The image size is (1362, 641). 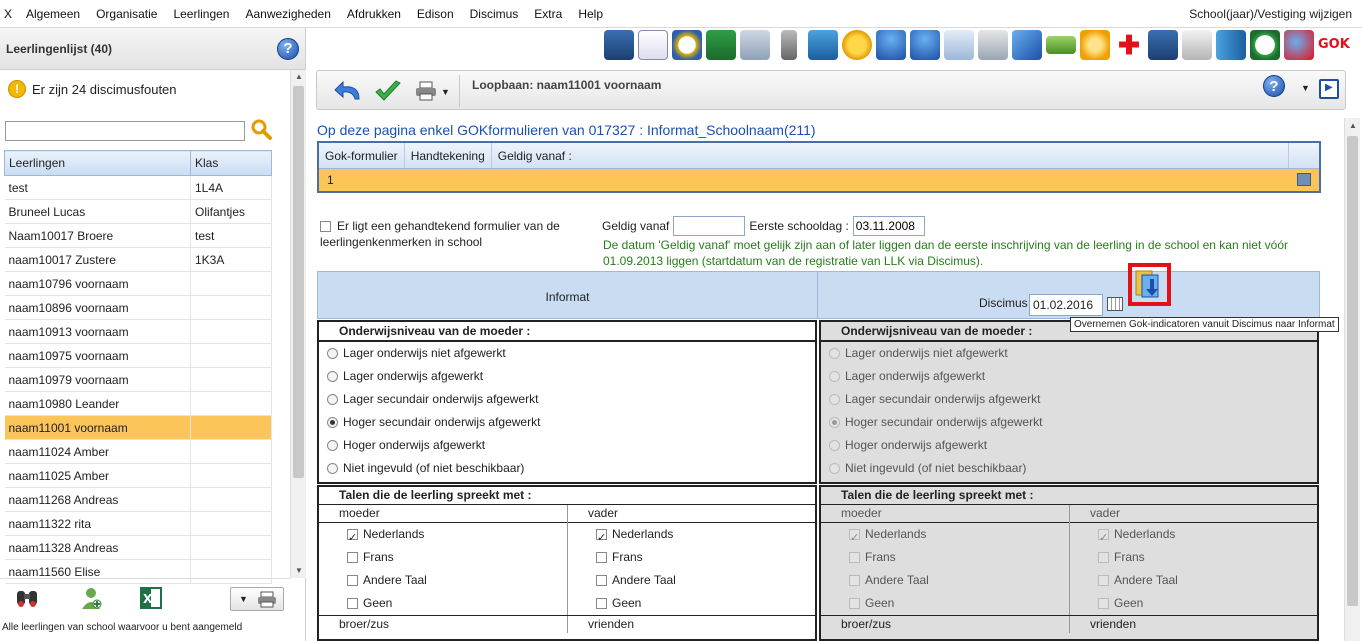 I want to click on menu-item-help: Help, so click(x=590, y=14).